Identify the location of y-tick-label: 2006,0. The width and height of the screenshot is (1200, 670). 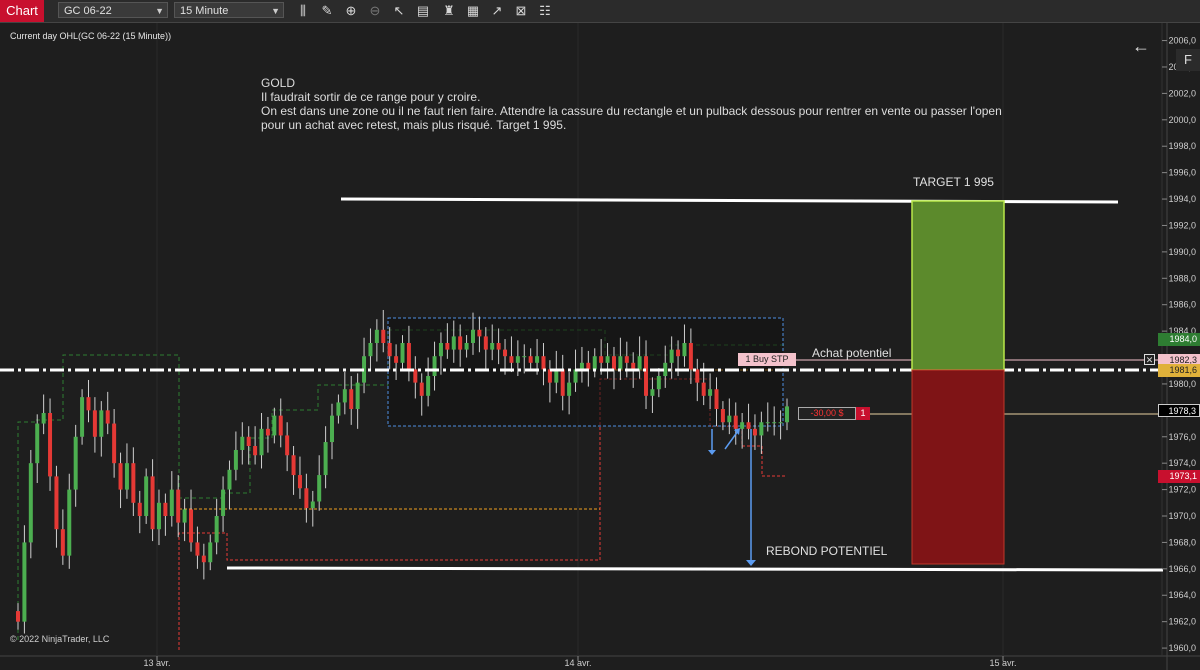
(1182, 41).